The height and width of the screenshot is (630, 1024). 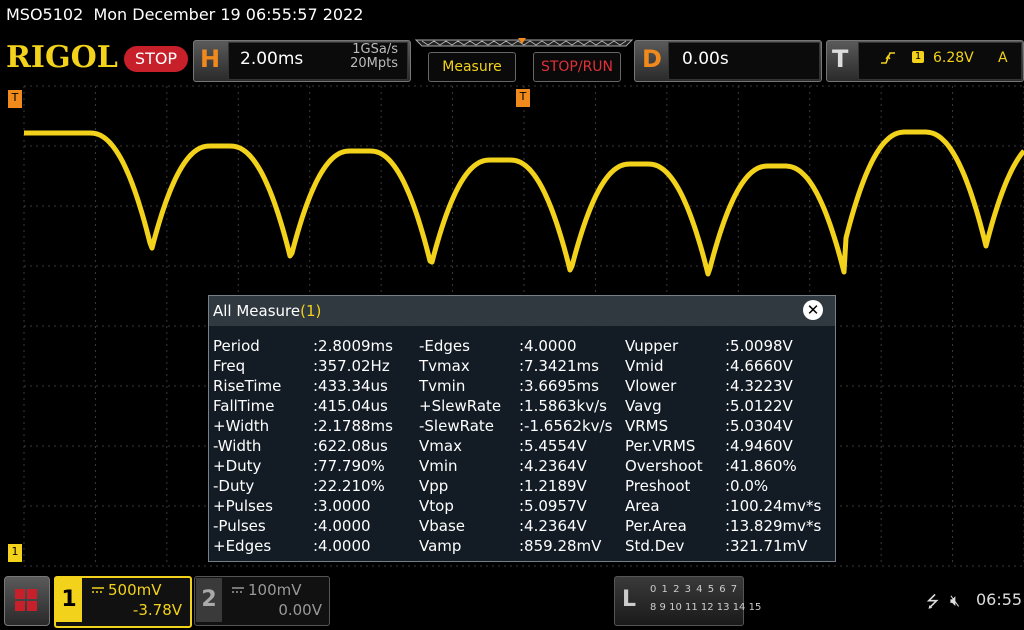 I want to click on measure-name: Overshoot, so click(x=664, y=466).